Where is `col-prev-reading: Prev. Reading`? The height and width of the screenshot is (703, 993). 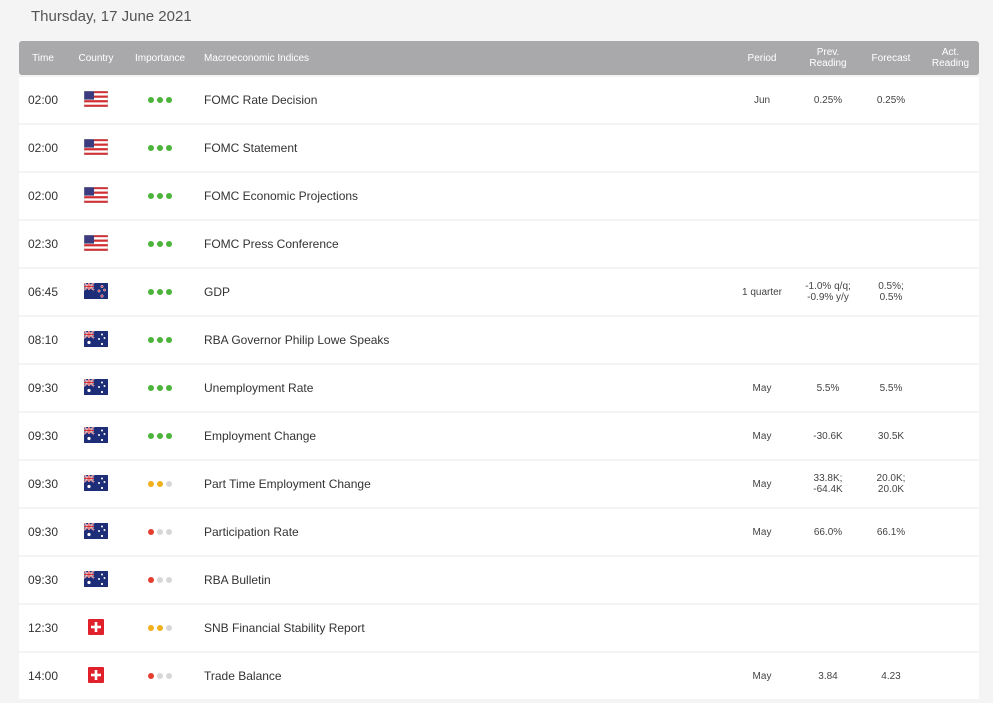 col-prev-reading: Prev. Reading is located at coordinates (828, 58).